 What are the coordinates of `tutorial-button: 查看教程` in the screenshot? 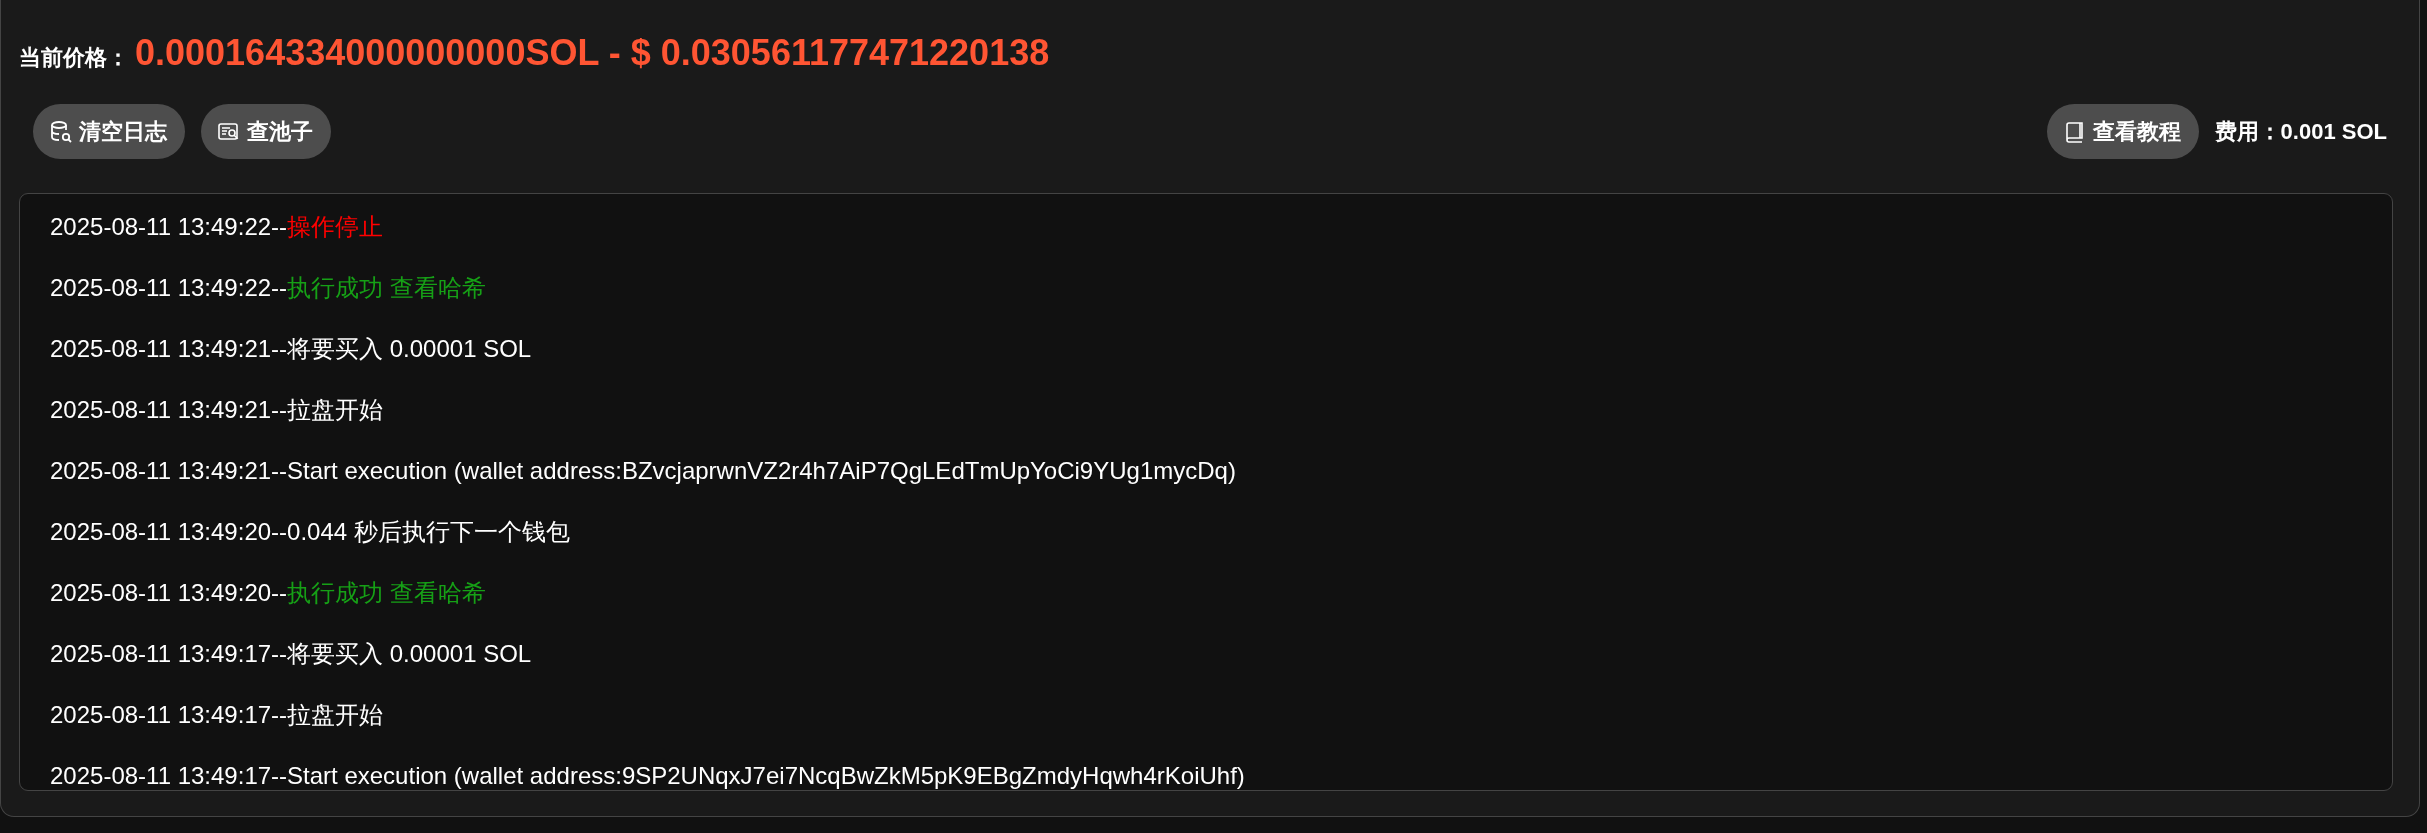 It's located at (2122, 131).